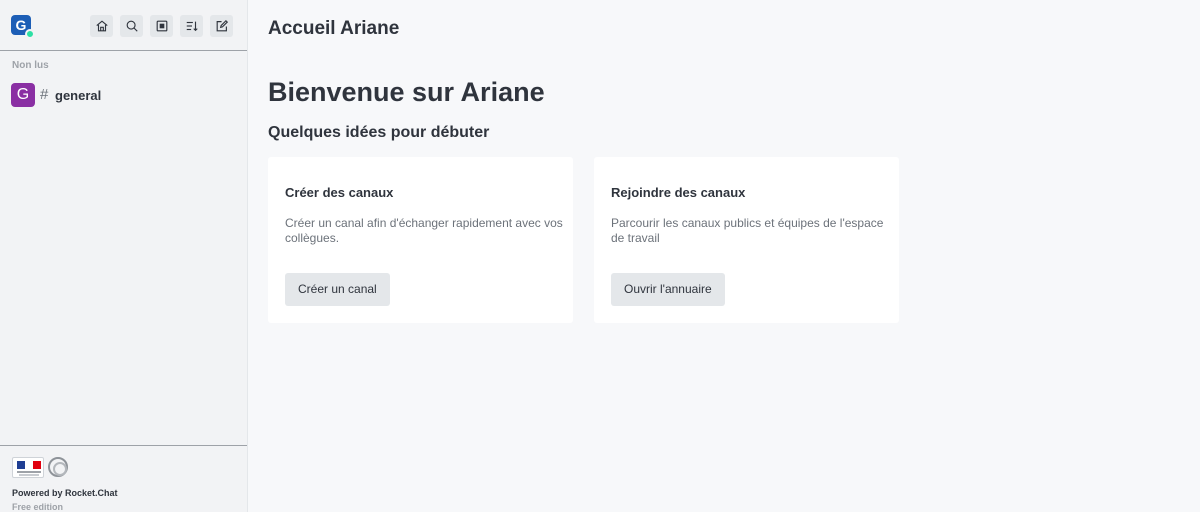 The height and width of the screenshot is (512, 1200). I want to click on card-title: Créer des canaux, so click(339, 192).